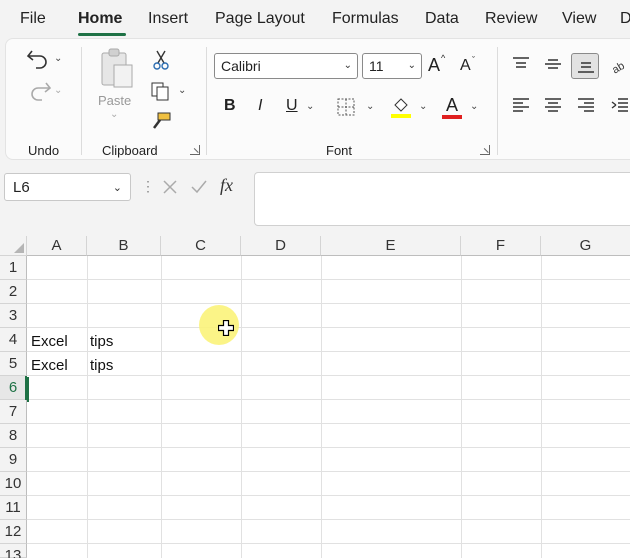 The image size is (630, 558). I want to click on cell-cursor-icon, so click(226, 328).